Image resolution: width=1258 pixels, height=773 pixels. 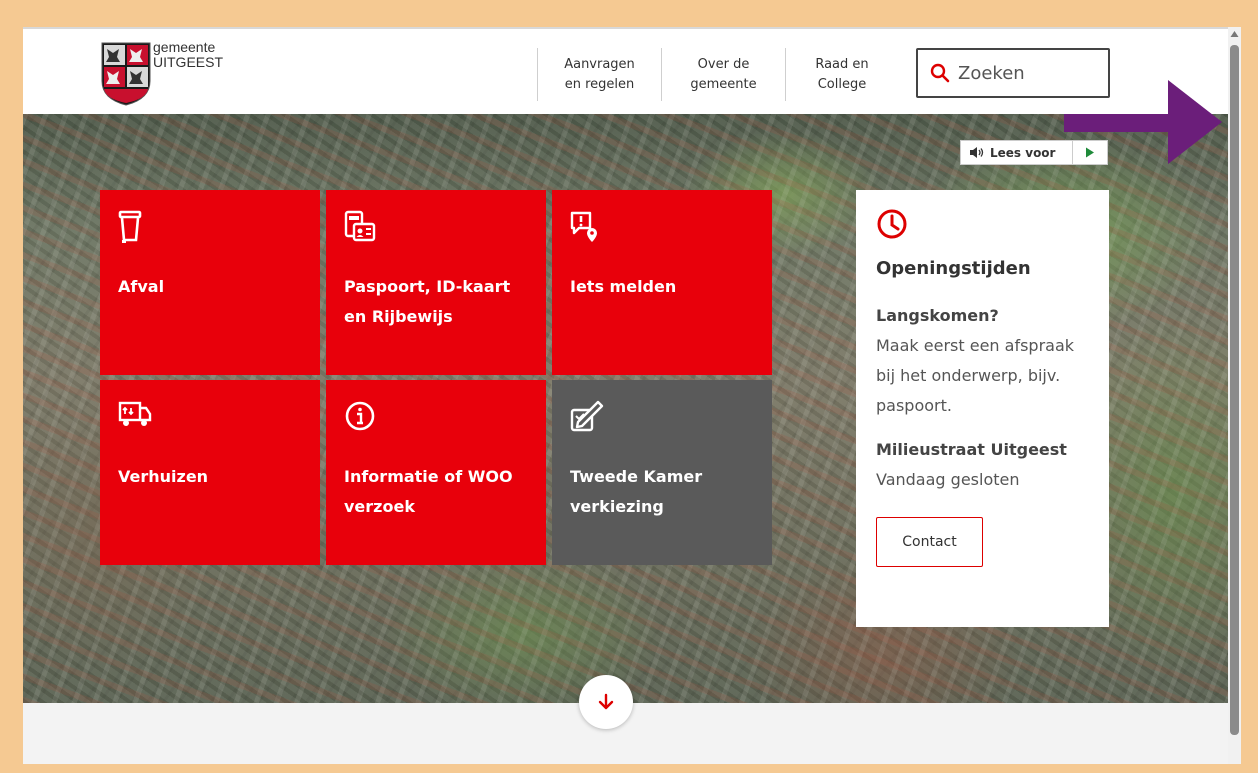 I want to click on tile-label: Paspoort, ID-kaart en Rijbewijs, so click(x=427, y=301).